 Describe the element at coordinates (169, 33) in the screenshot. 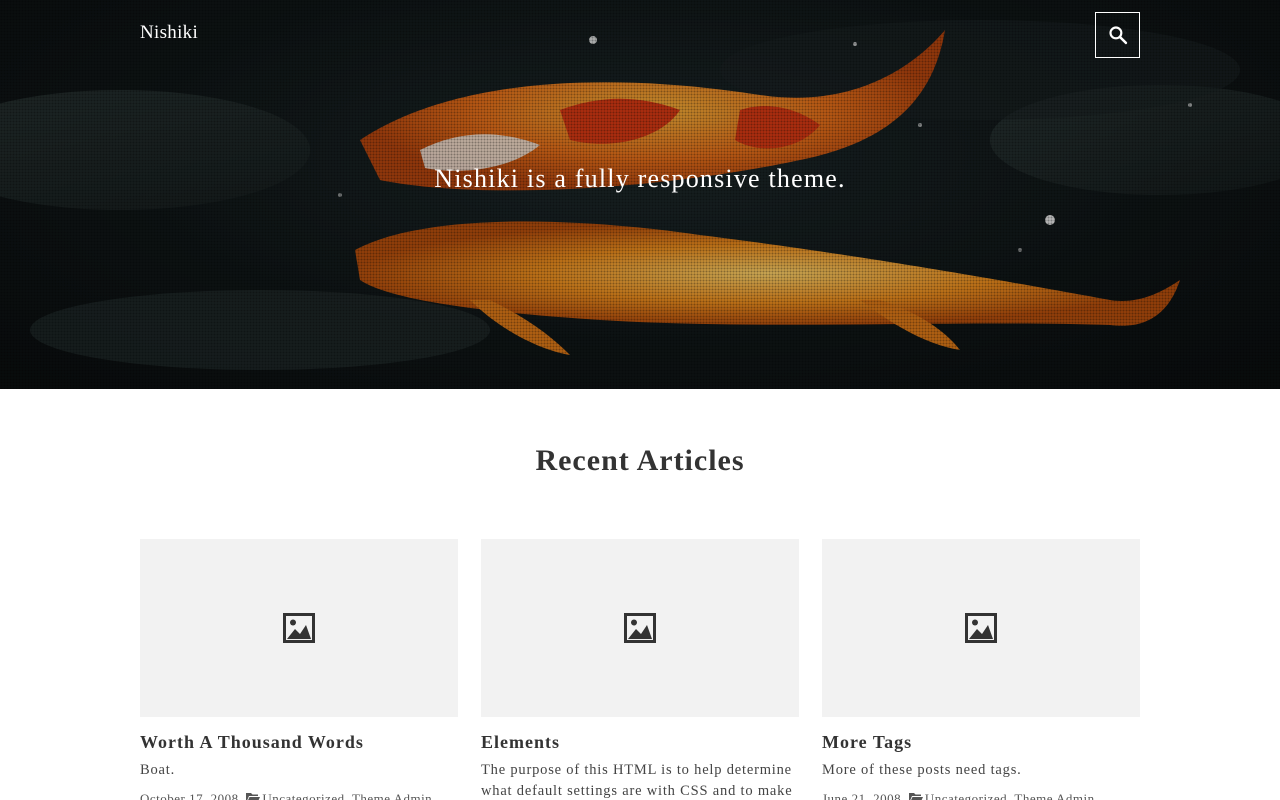

I see `site-title-link: Nishiki` at that location.